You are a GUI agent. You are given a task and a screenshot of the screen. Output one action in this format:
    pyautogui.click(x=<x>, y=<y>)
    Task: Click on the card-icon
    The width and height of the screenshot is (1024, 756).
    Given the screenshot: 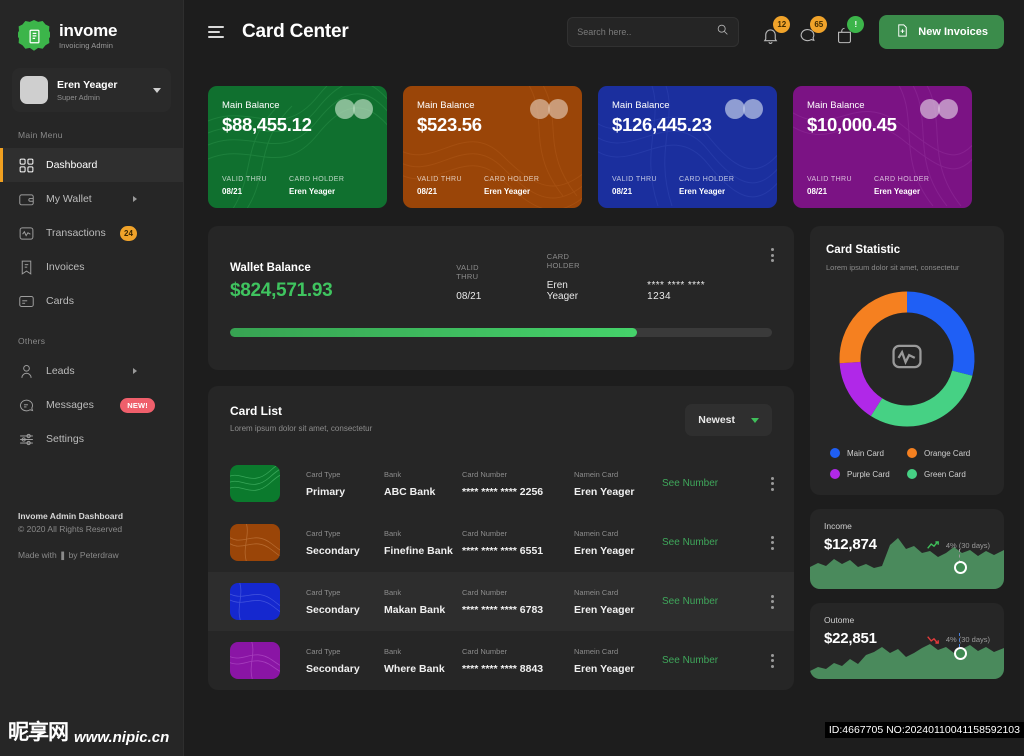 What is the action you would take?
    pyautogui.click(x=26, y=301)
    